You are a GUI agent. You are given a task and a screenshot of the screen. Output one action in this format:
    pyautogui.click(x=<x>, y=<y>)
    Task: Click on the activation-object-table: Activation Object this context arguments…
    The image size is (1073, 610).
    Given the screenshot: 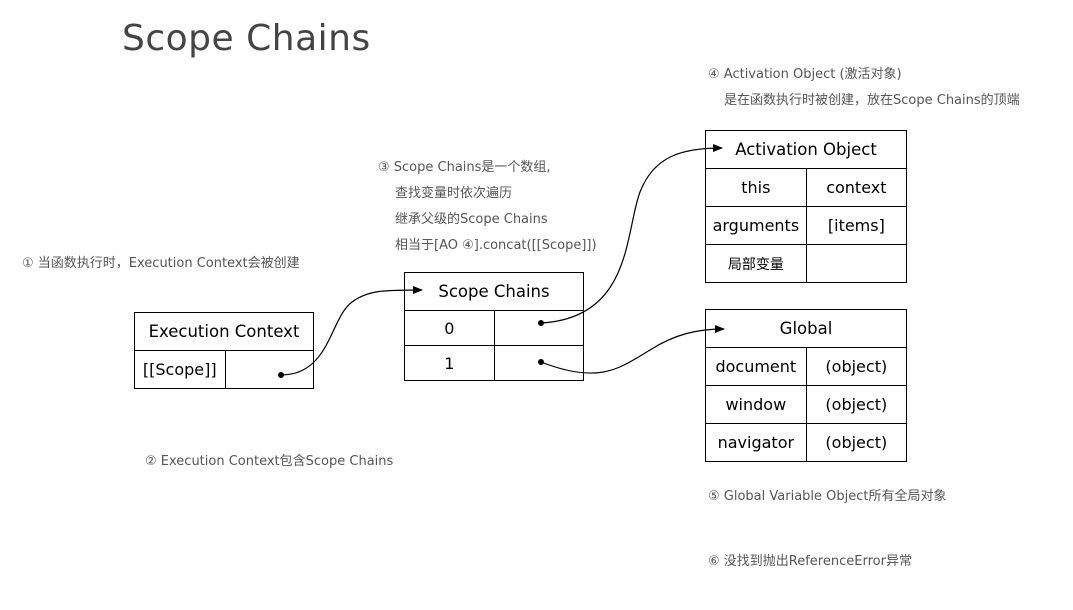 What is the action you would take?
    pyautogui.click(x=806, y=206)
    